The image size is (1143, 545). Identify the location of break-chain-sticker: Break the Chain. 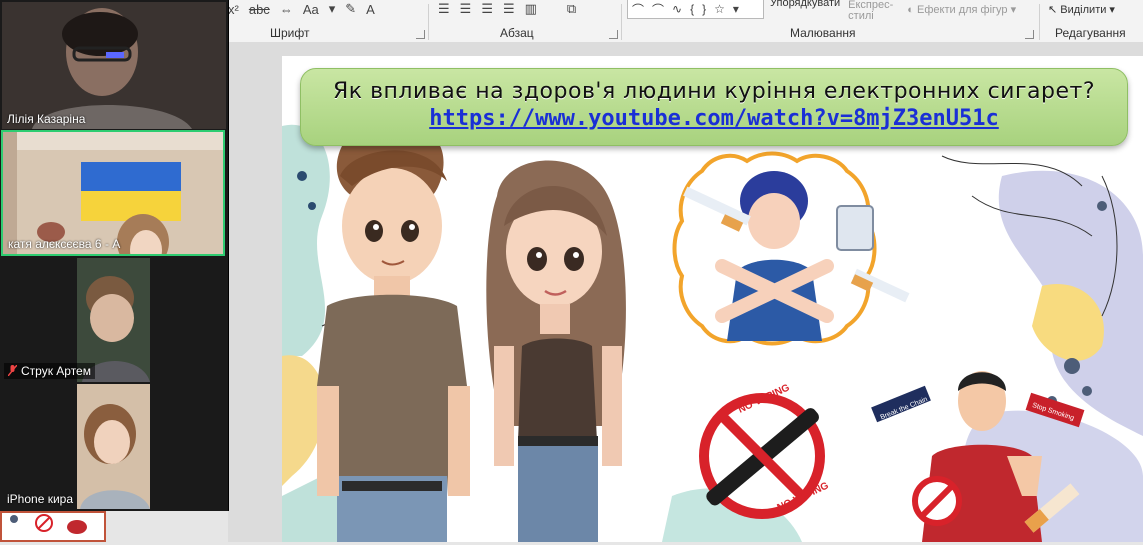
(901, 404).